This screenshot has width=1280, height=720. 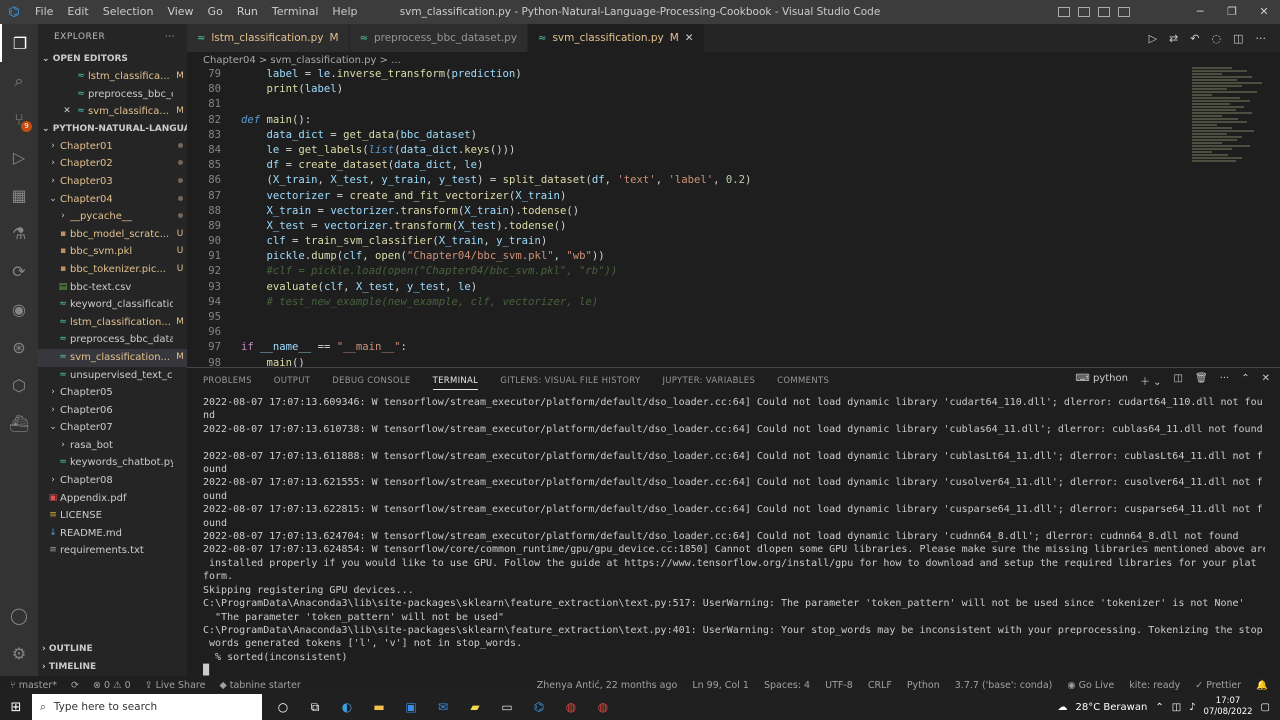 What do you see at coordinates (112, 516) in the screenshot?
I see `tree-item: ≡ LICENSE` at bounding box center [112, 516].